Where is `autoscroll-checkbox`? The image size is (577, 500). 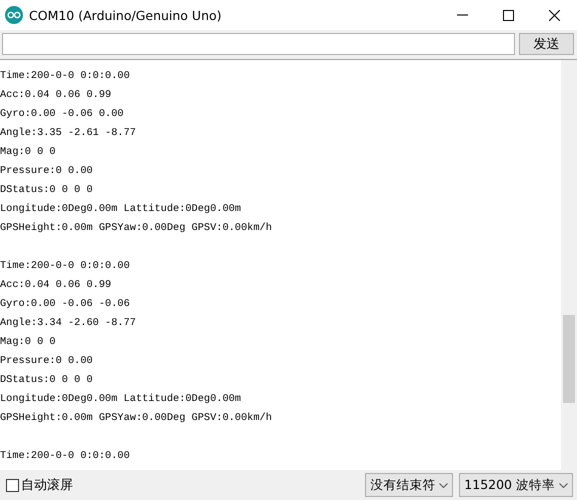
autoscroll-checkbox is located at coordinates (12, 485).